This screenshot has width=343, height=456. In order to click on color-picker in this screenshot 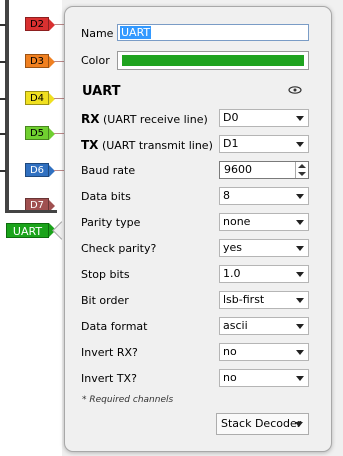, I will do `click(213, 60)`.